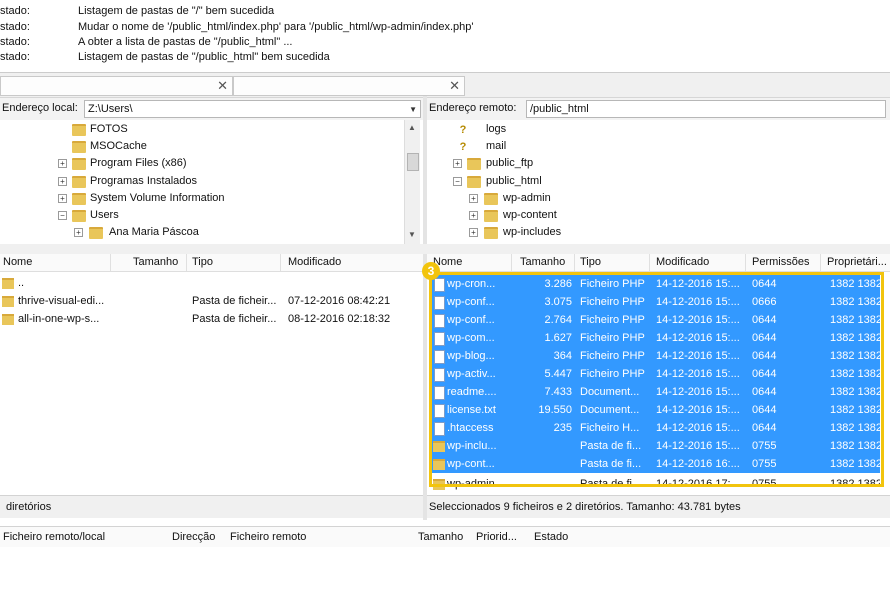 This screenshot has width=890, height=590. I want to click on remote-address-bar: Endereço remoto: /public_html, so click(658, 109).